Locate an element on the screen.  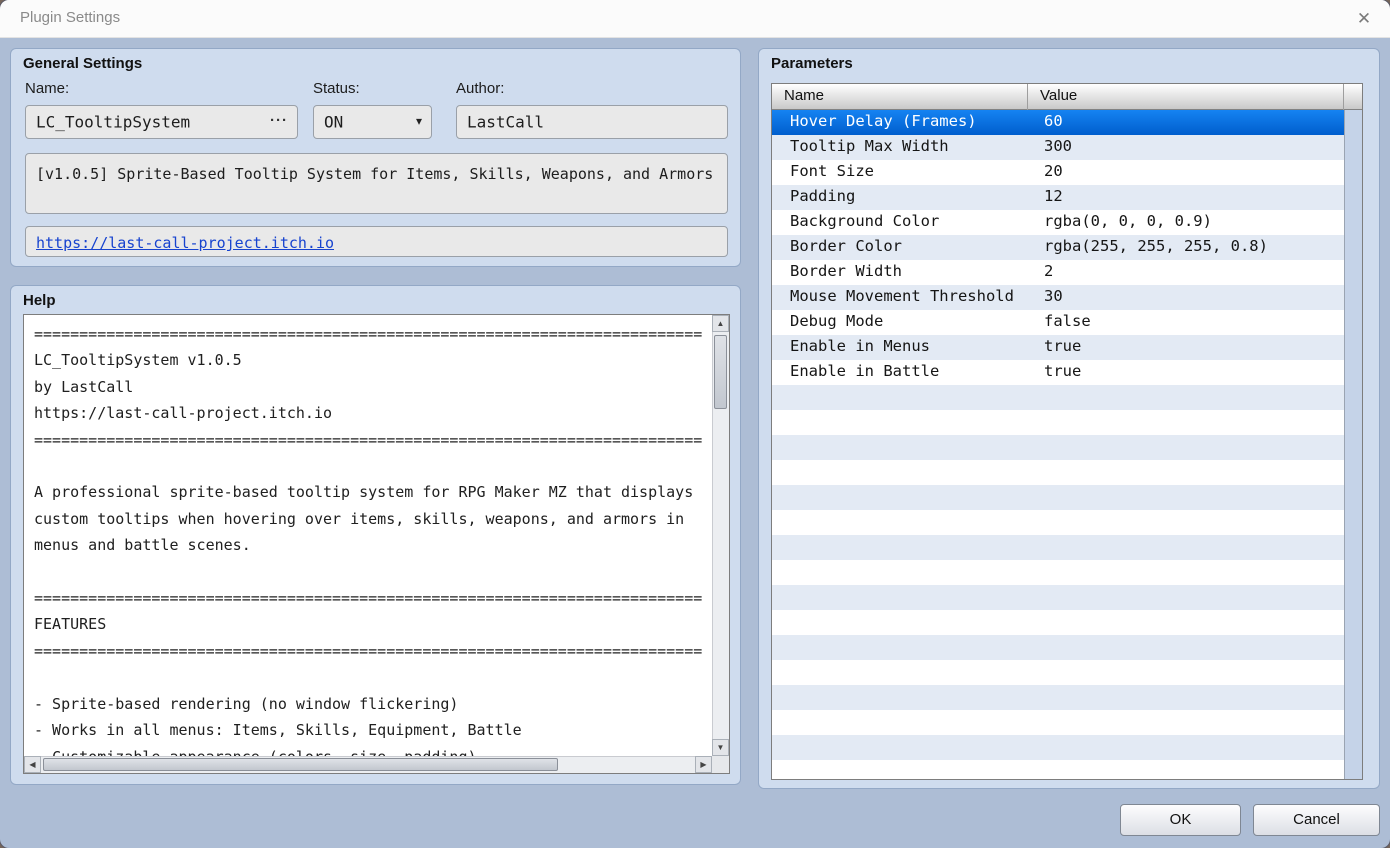
param-value: false is located at coordinates (1067, 321).